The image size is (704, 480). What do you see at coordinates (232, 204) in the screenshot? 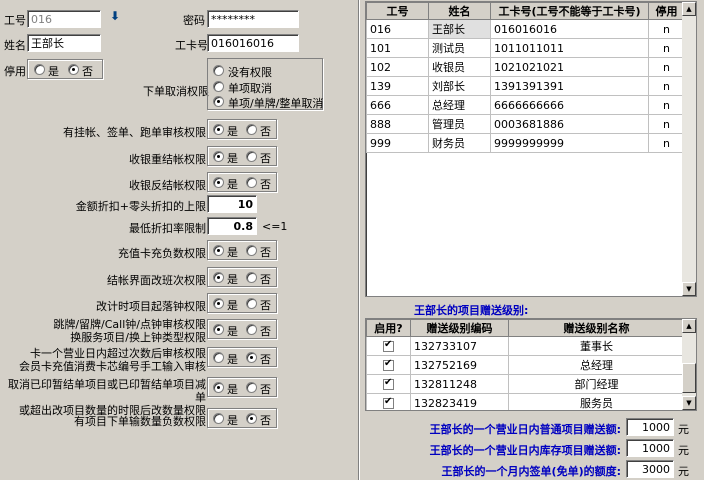
I see `discount-limit-field: 10` at bounding box center [232, 204].